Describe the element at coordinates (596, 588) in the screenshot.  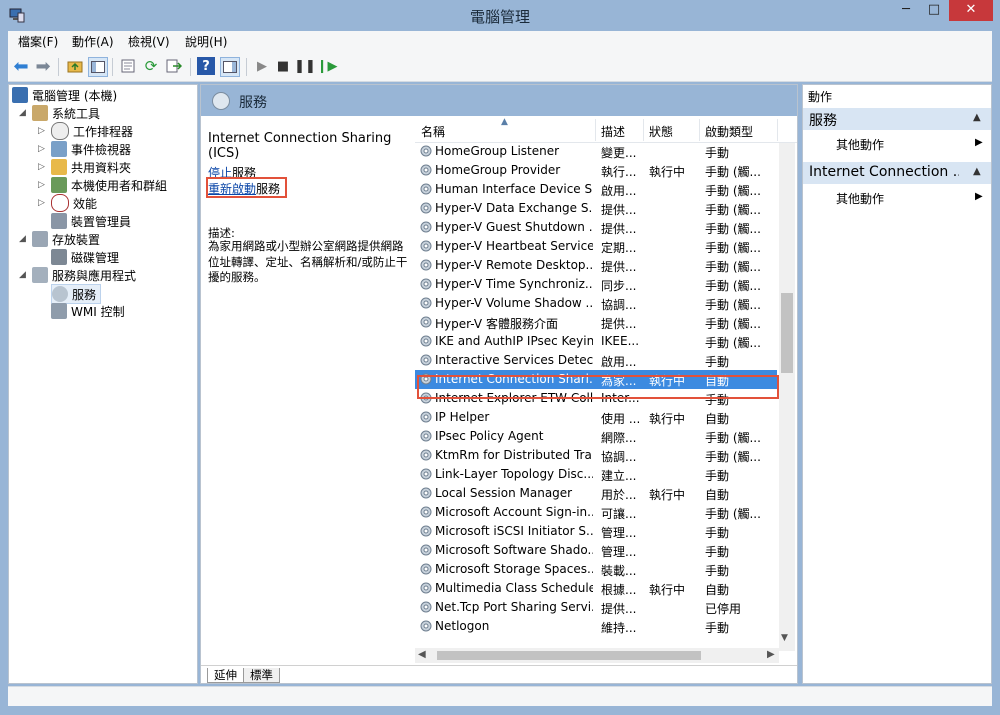
I see `table-row: Multimedia Class Scheduler 根據... 執行中 自動` at that location.